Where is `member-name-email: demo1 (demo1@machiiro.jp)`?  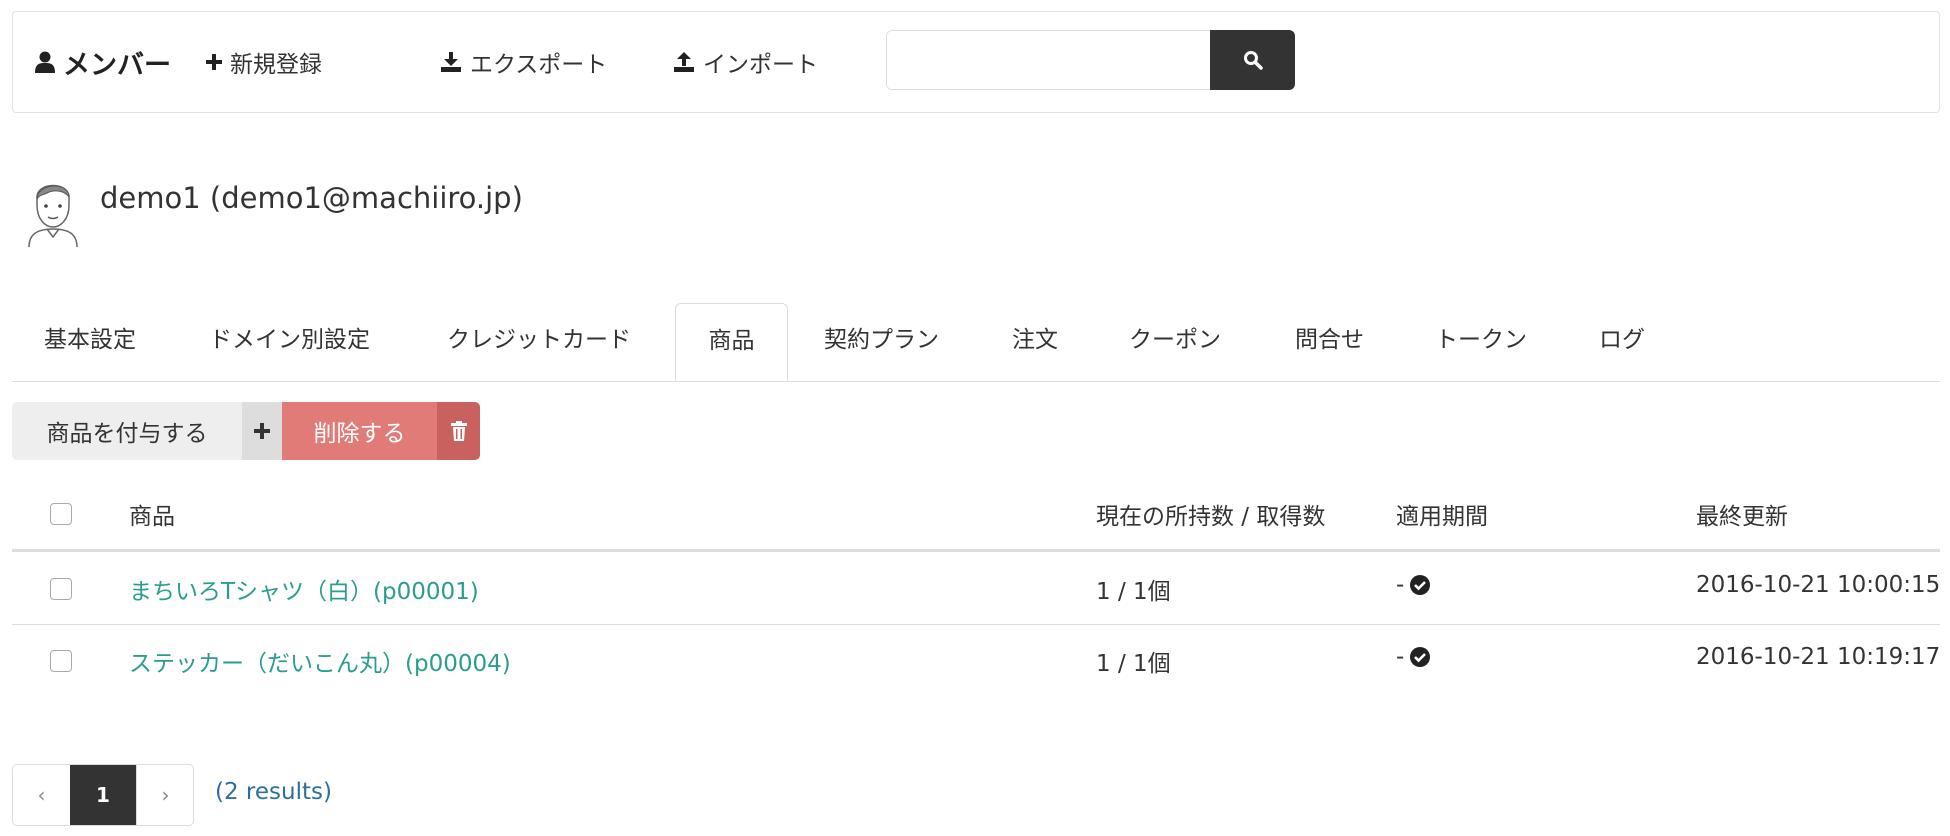 member-name-email: demo1 (demo1@machiiro.jp) is located at coordinates (311, 198).